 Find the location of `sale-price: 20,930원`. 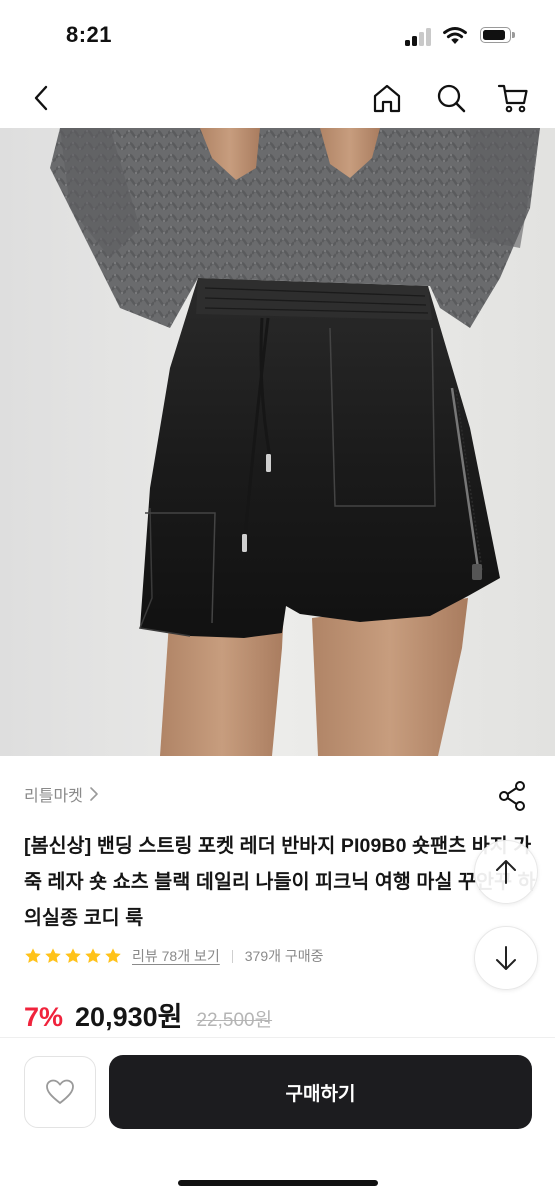

sale-price: 20,930원 is located at coordinates (129, 1017).